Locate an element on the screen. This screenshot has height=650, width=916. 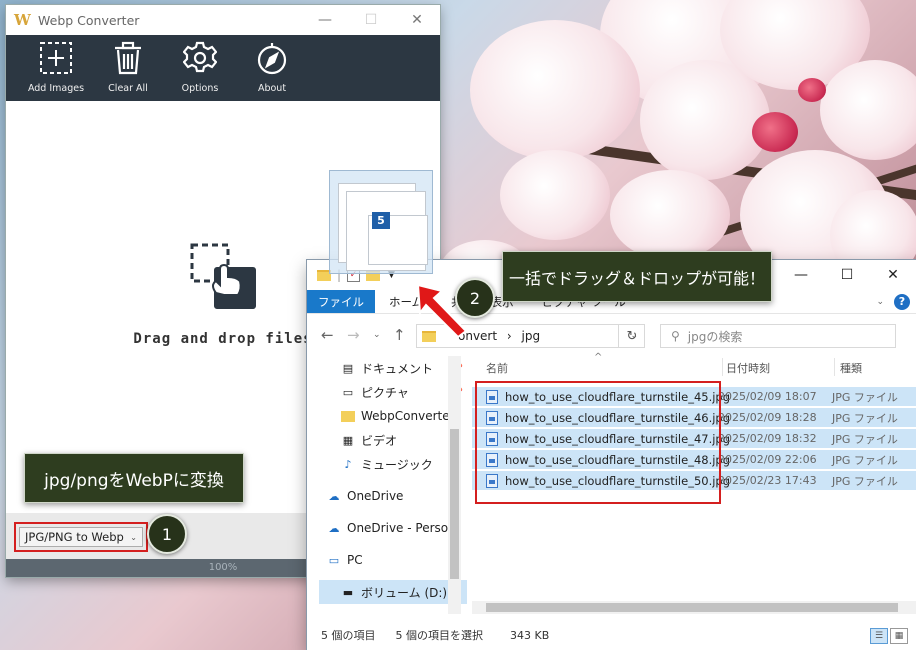
tab-file: ファイル is located at coordinates (341, 301).